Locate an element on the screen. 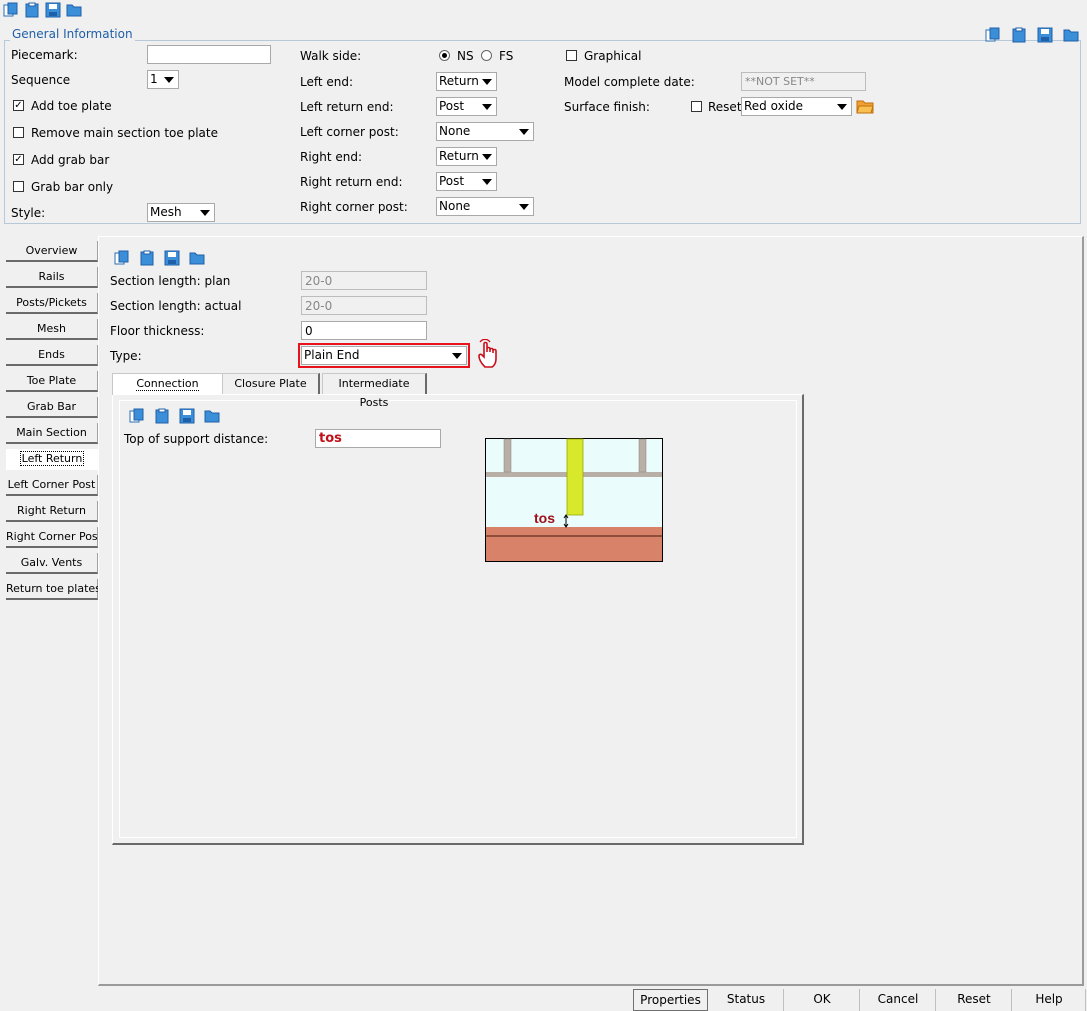  tab-label: Right Corner Post is located at coordinates (54, 536).